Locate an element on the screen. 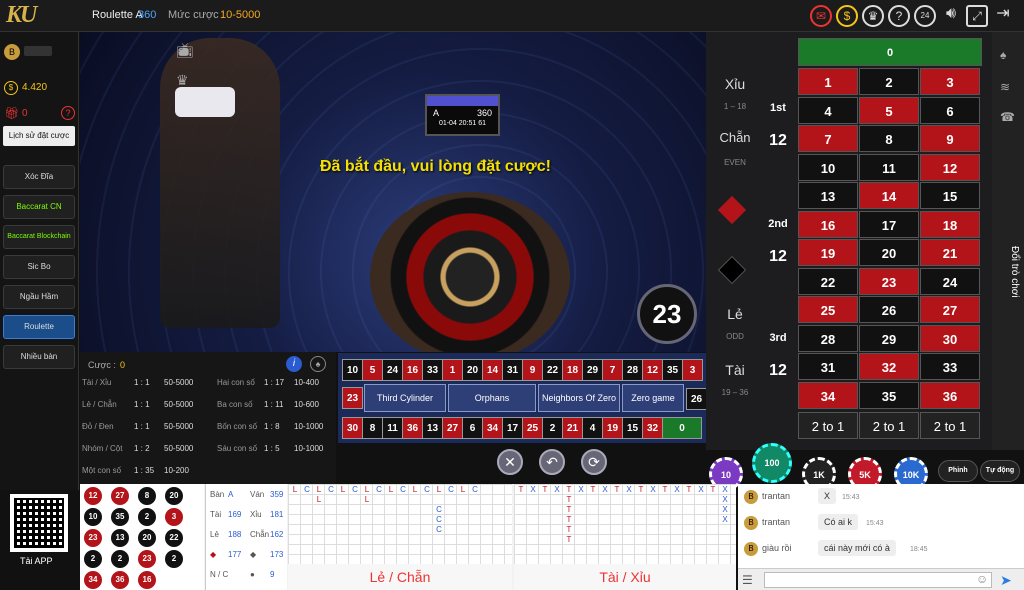  chip: 100 is located at coordinates (772, 463).